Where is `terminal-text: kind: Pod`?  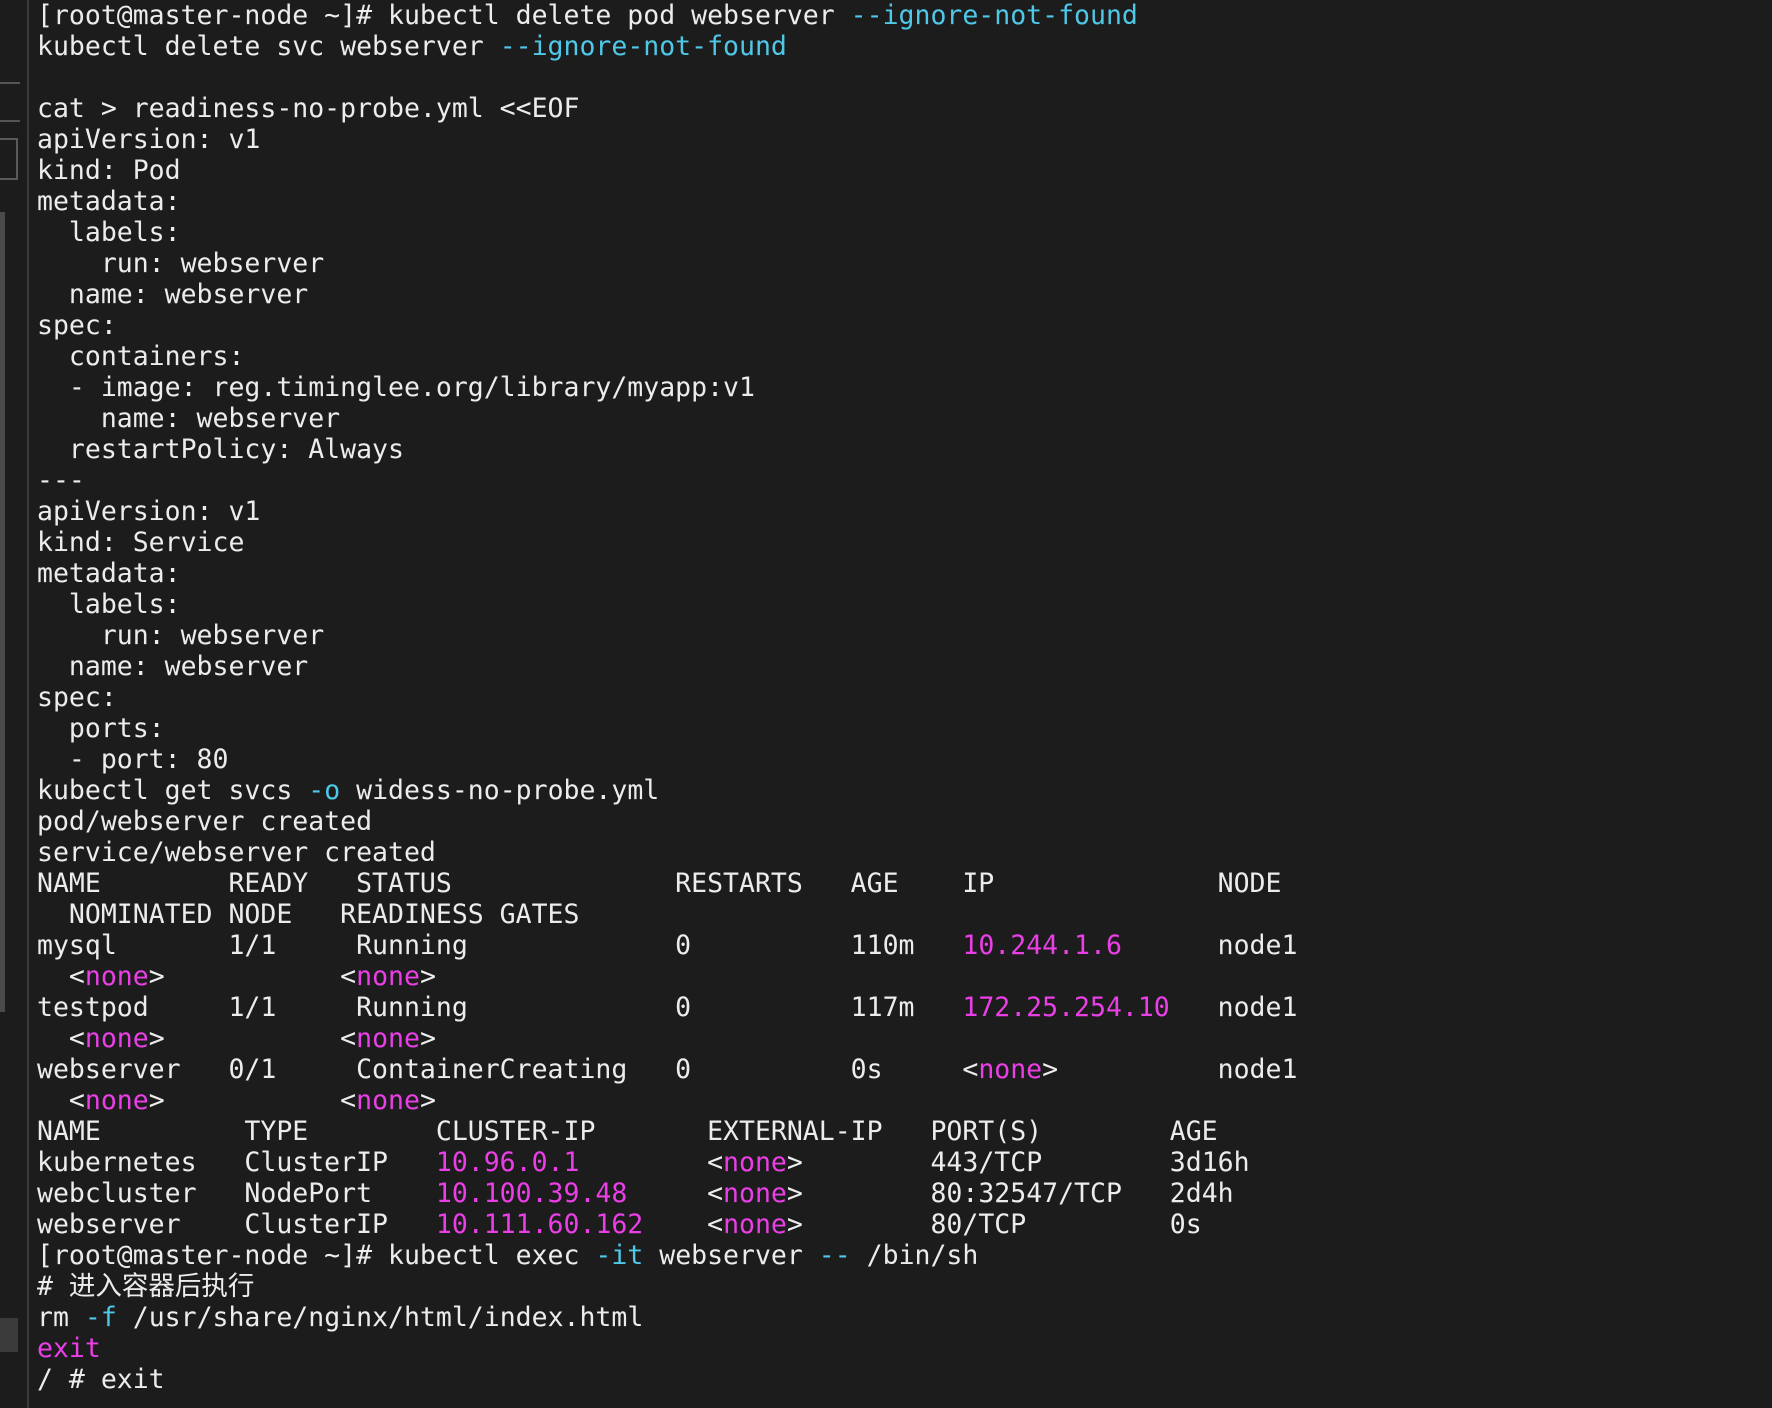
terminal-text: kind: Pod is located at coordinates (109, 170).